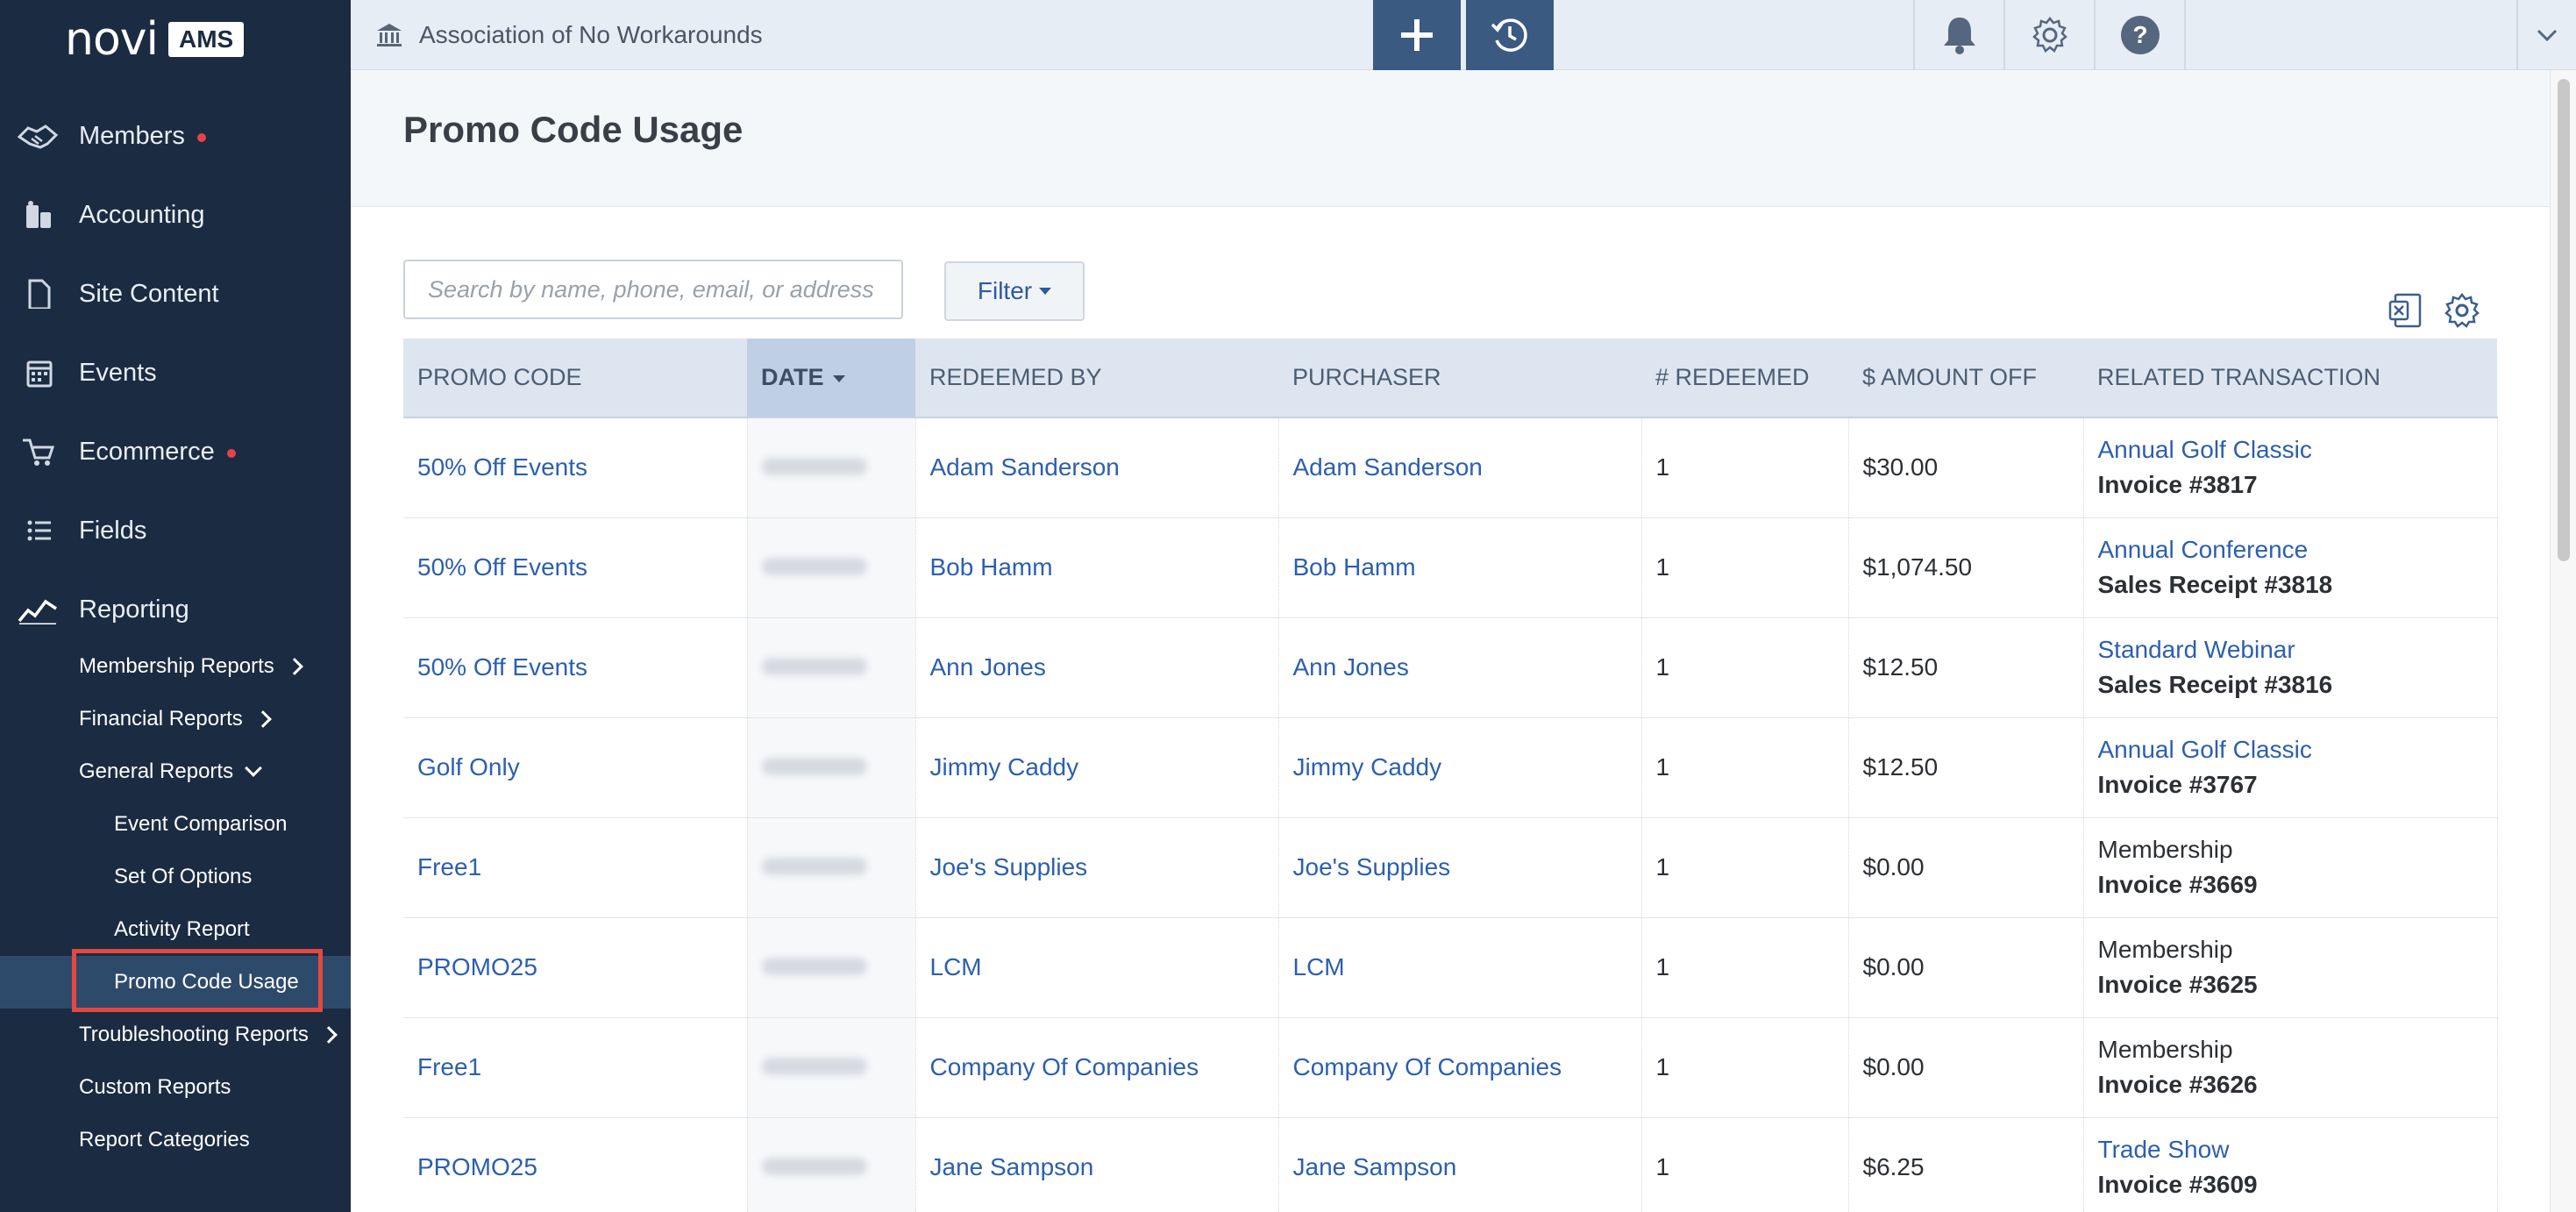 This screenshot has height=1212, width=2576. I want to click on sidebar-item-label: Membership Reports, so click(176, 666).